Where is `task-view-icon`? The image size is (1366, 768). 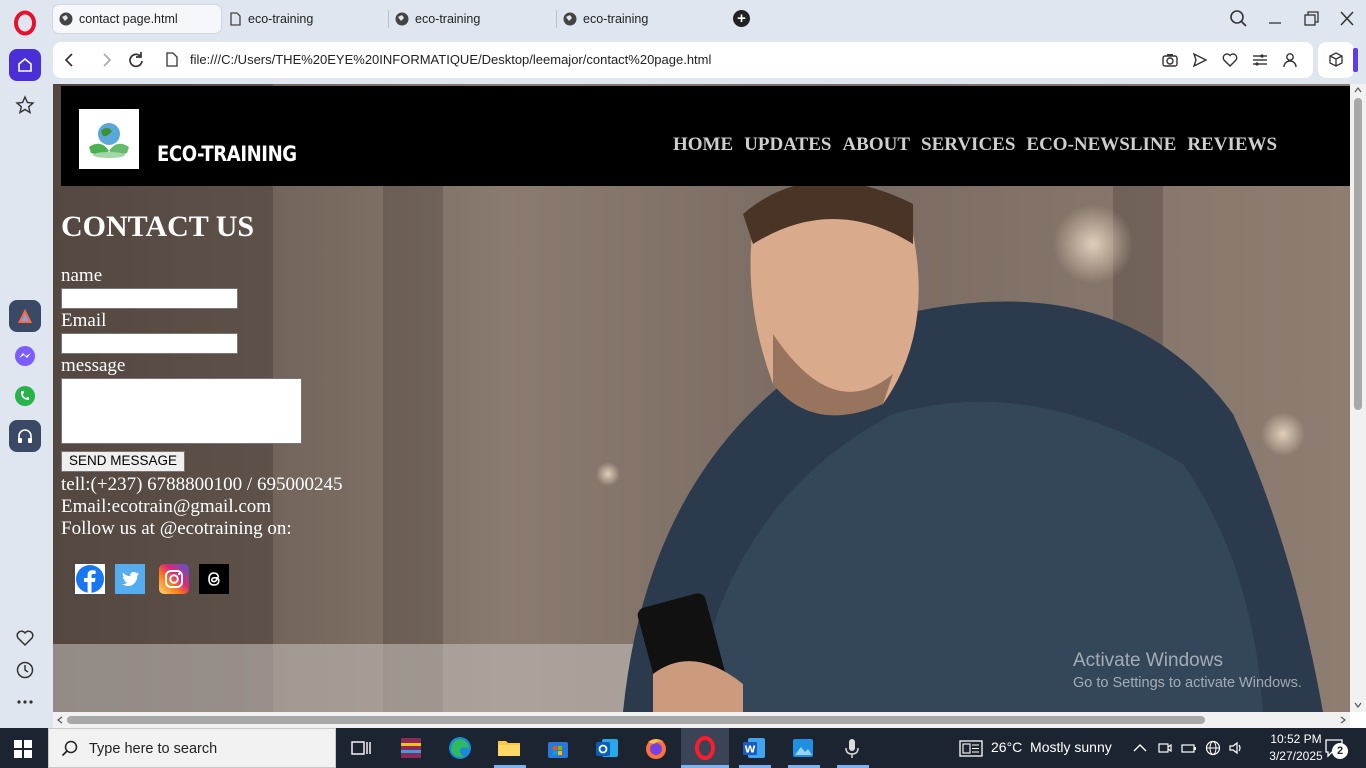
task-view-icon is located at coordinates (361, 748).